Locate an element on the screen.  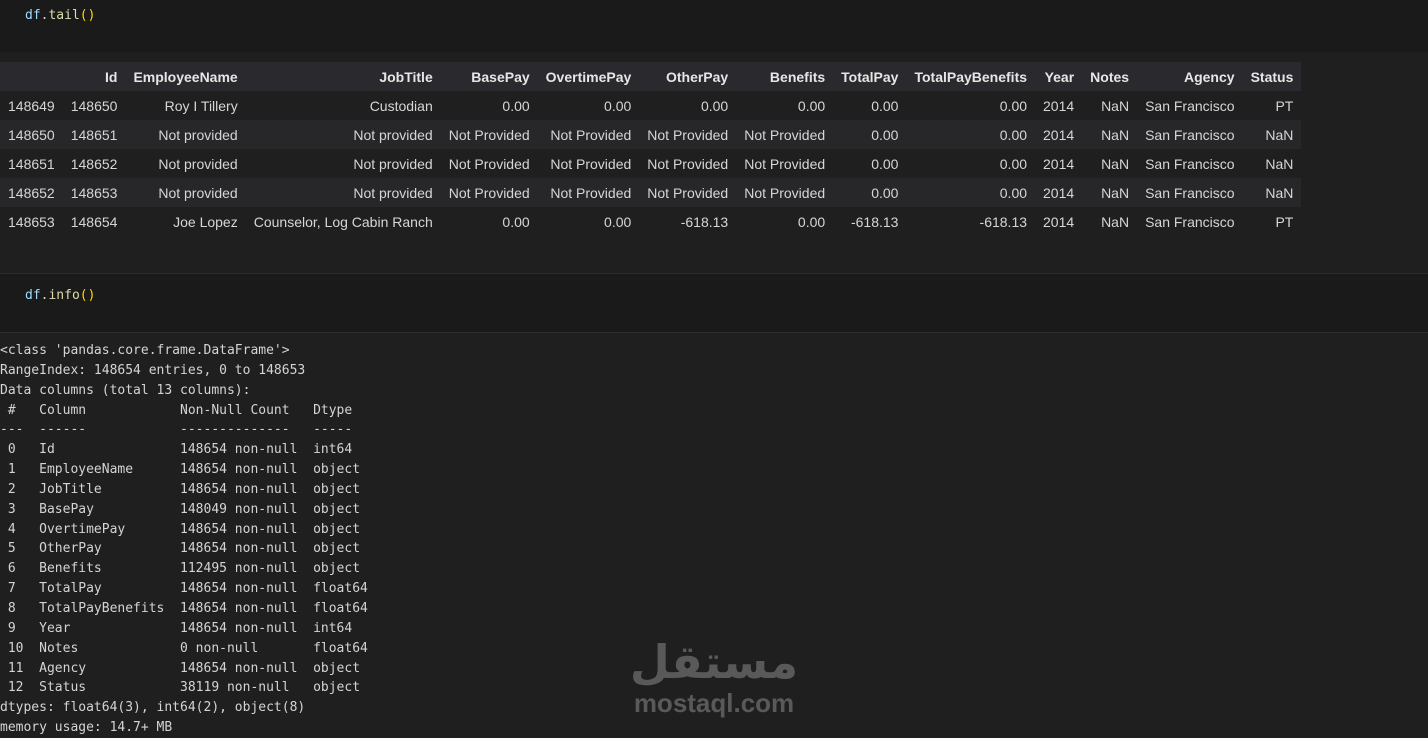
output-line: --- ------ -------------- ----- is located at coordinates (184, 430).